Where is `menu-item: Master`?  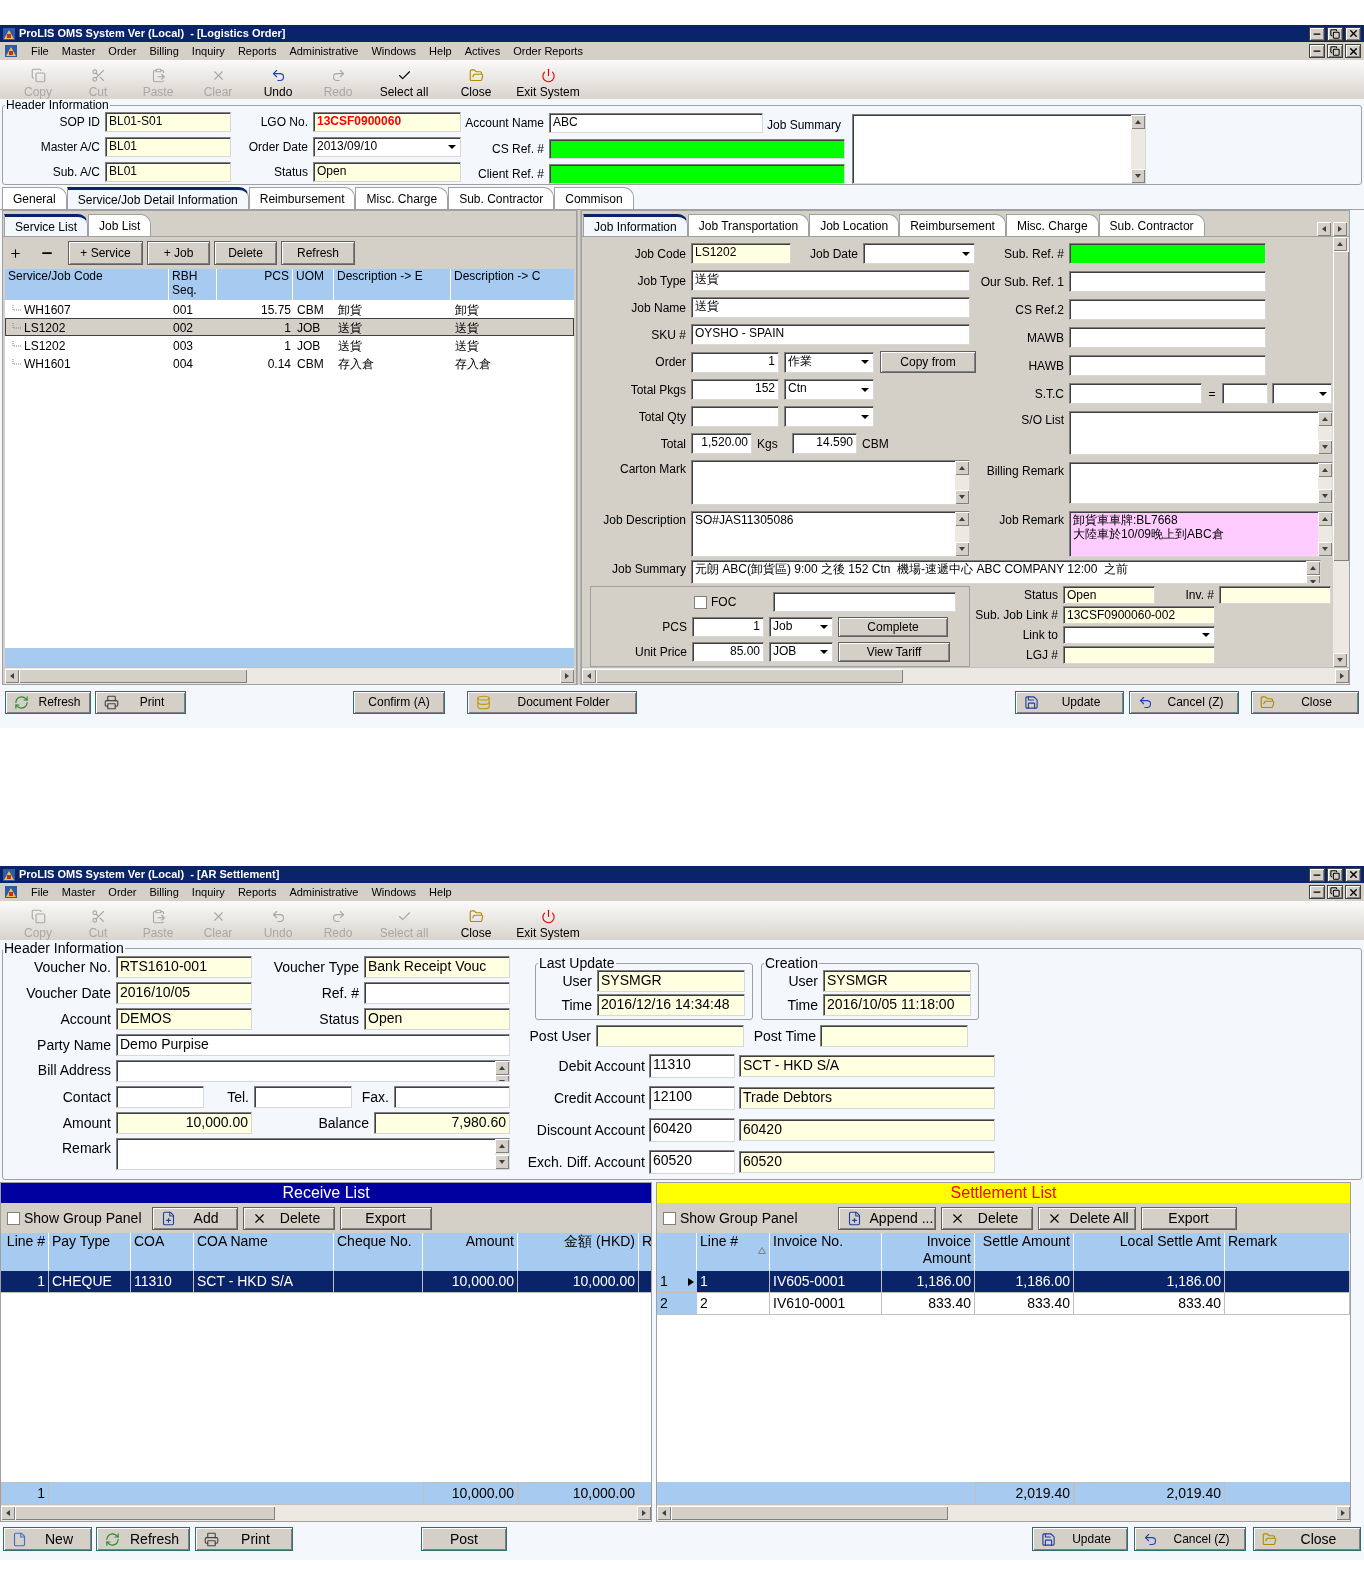 menu-item: Master is located at coordinates (78, 892).